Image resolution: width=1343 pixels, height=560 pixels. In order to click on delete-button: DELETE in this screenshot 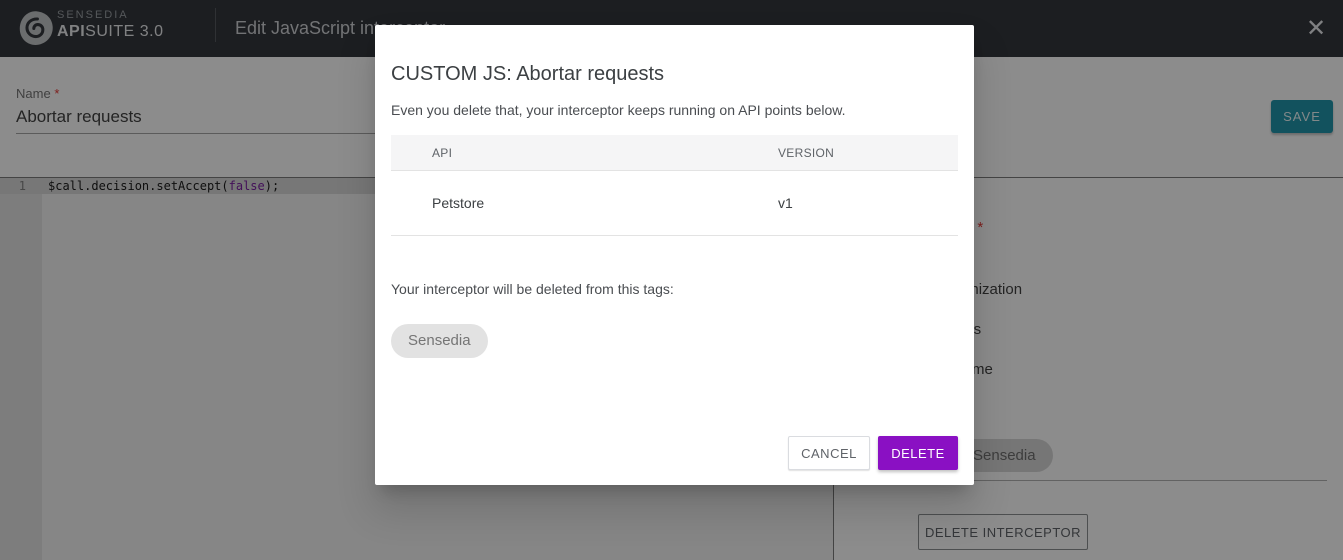, I will do `click(918, 453)`.